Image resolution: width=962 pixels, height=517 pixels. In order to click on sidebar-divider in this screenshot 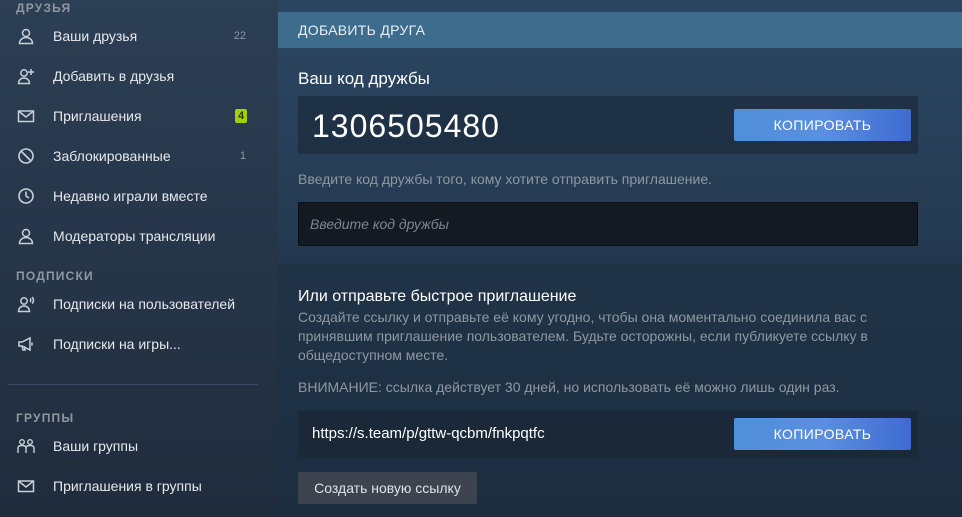, I will do `click(133, 384)`.